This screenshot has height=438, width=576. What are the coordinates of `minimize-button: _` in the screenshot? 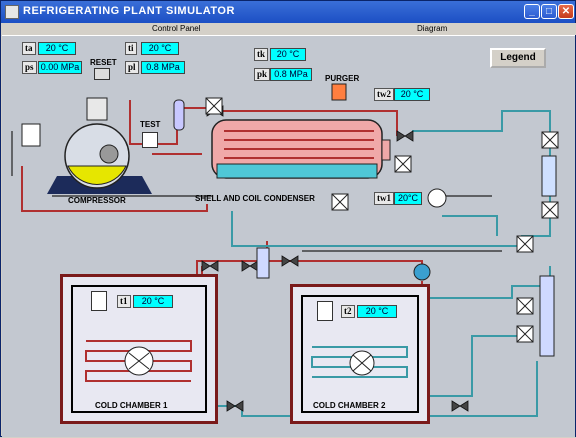 It's located at (532, 11).